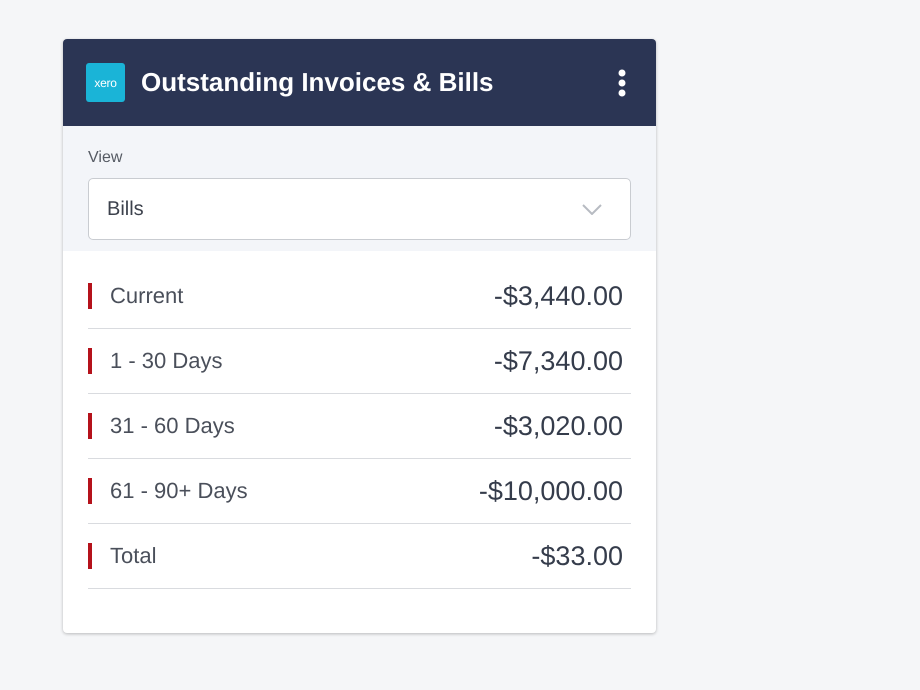 This screenshot has height=690, width=920. What do you see at coordinates (359, 209) in the screenshot?
I see `view-select: Bills` at bounding box center [359, 209].